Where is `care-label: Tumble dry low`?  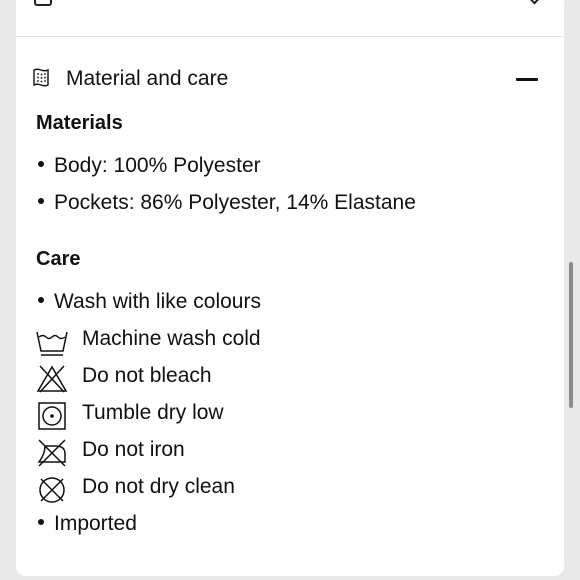
care-label: Tumble dry low is located at coordinates (153, 412).